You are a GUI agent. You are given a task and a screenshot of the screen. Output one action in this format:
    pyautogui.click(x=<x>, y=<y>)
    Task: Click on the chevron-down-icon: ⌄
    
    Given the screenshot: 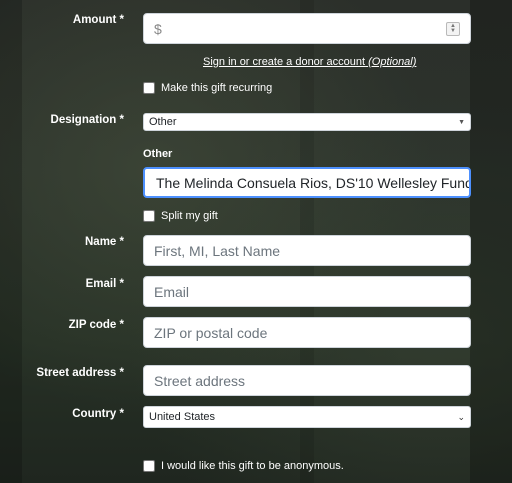 What is the action you would take?
    pyautogui.click(x=461, y=416)
    